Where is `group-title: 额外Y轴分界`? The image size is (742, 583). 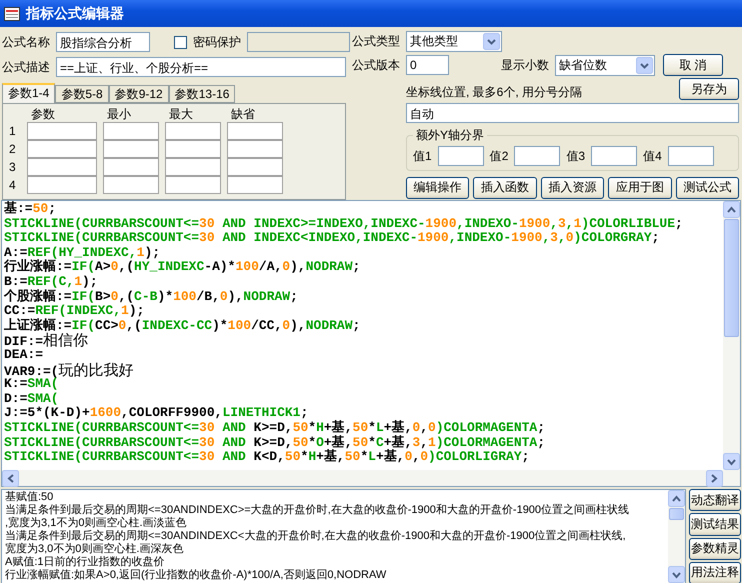 group-title: 额外Y轴分界 is located at coordinates (450, 135).